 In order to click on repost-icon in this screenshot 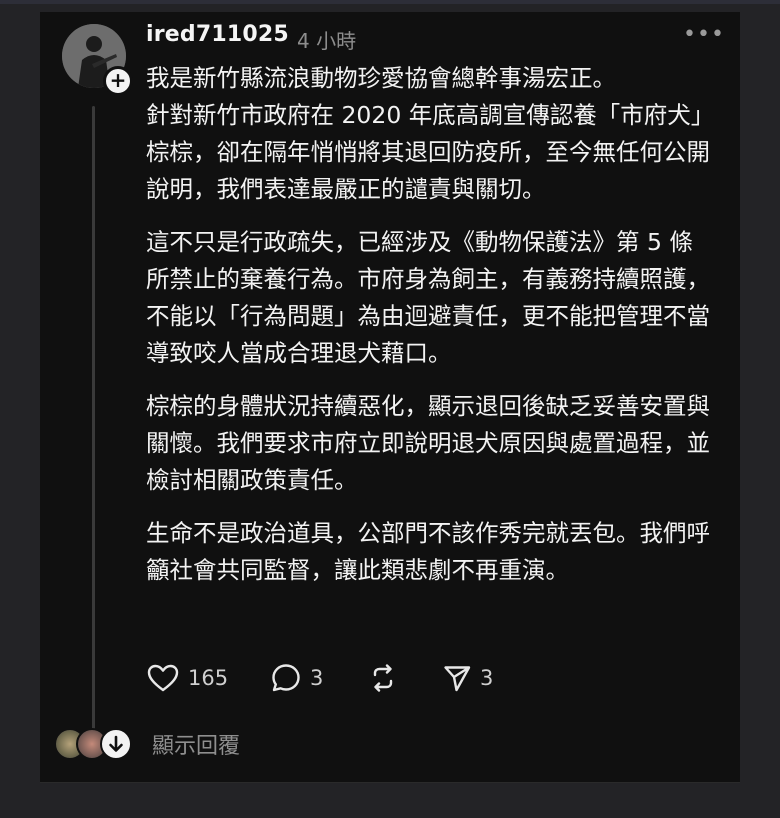, I will do `click(383, 678)`.